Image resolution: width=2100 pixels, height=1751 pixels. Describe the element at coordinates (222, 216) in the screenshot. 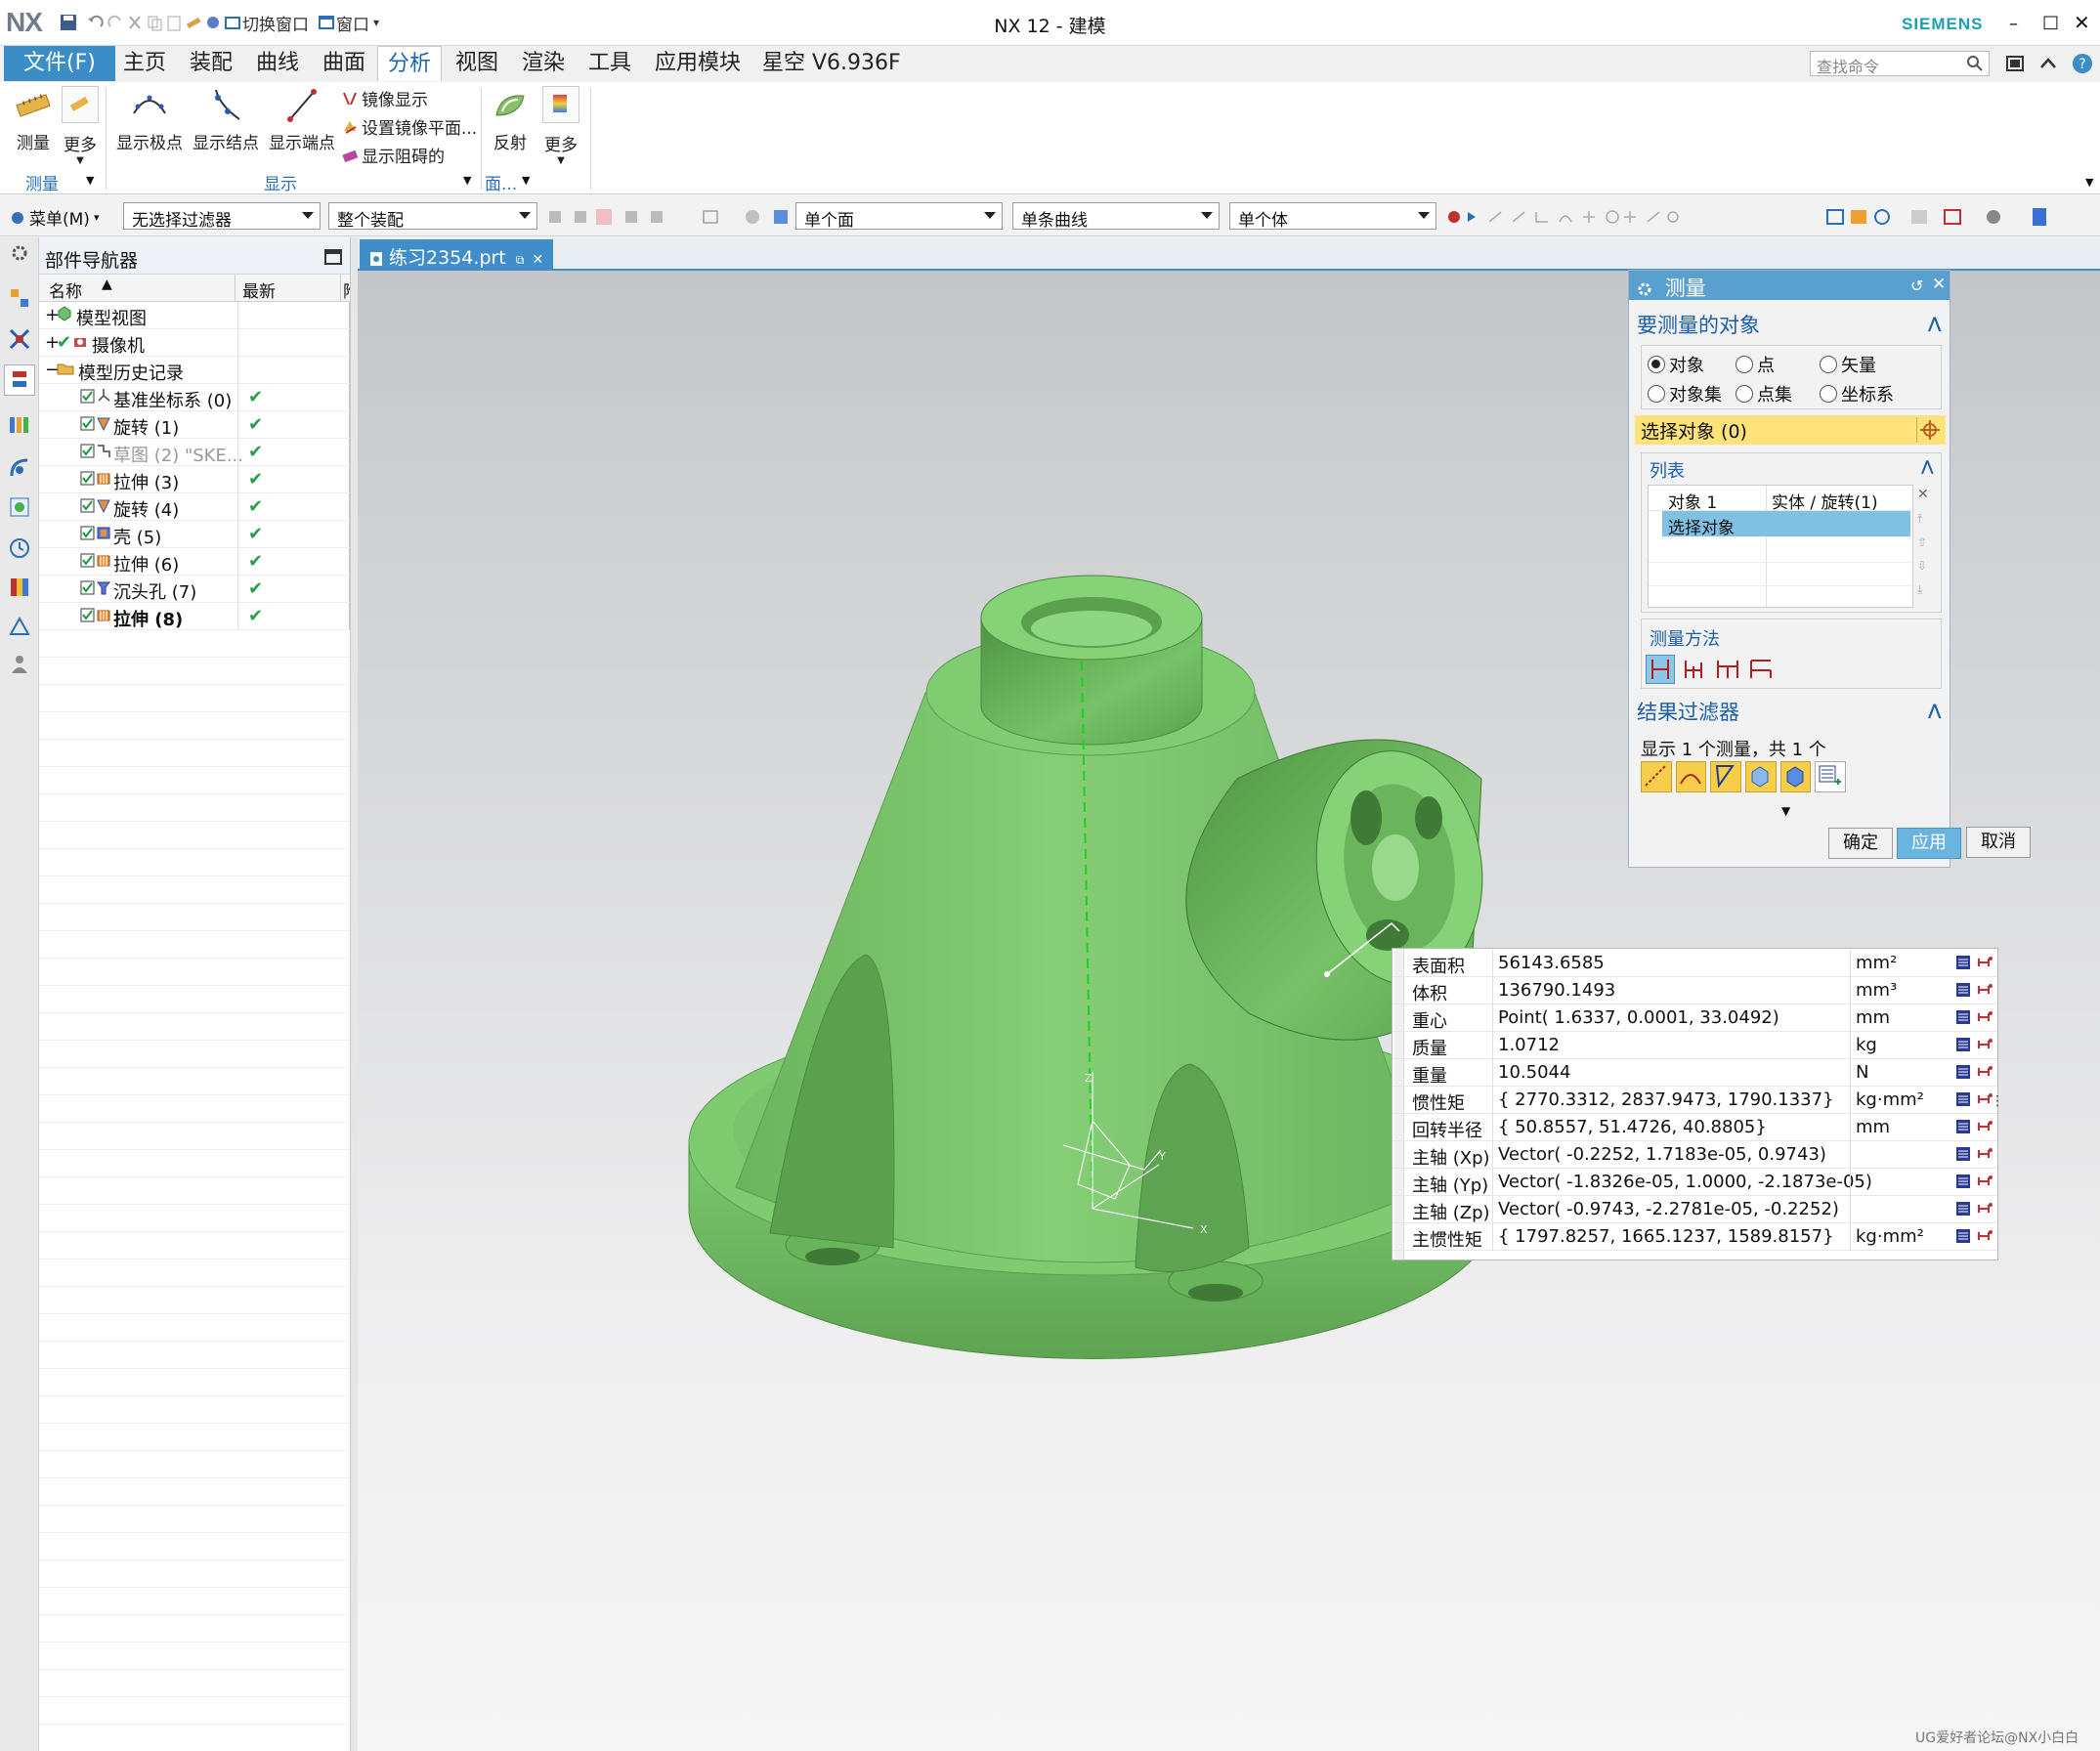

I see `type-filter-select: 无选择过滤器` at that location.